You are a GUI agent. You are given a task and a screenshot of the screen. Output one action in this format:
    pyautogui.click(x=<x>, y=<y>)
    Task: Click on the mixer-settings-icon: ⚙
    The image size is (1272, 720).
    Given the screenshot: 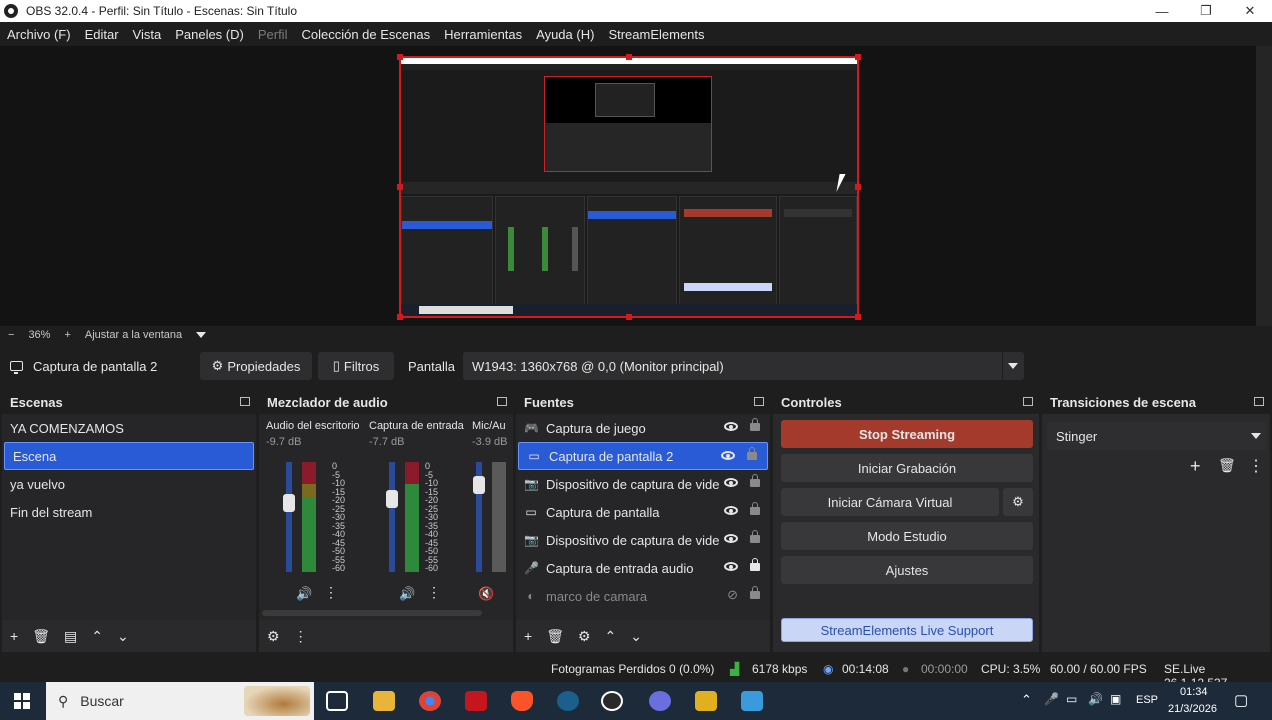 What is the action you would take?
    pyautogui.click(x=273, y=636)
    